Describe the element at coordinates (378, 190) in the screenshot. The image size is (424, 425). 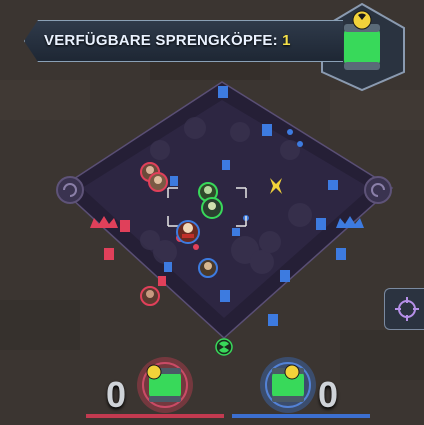
I see `right-portal` at that location.